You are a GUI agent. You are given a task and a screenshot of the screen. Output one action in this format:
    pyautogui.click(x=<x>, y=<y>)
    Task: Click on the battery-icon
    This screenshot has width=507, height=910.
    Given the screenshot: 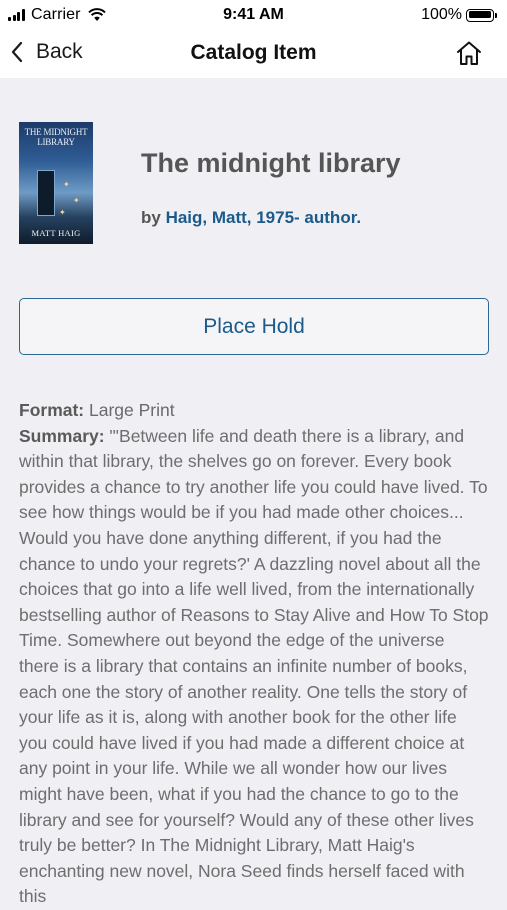 What is the action you would take?
    pyautogui.click(x=480, y=15)
    